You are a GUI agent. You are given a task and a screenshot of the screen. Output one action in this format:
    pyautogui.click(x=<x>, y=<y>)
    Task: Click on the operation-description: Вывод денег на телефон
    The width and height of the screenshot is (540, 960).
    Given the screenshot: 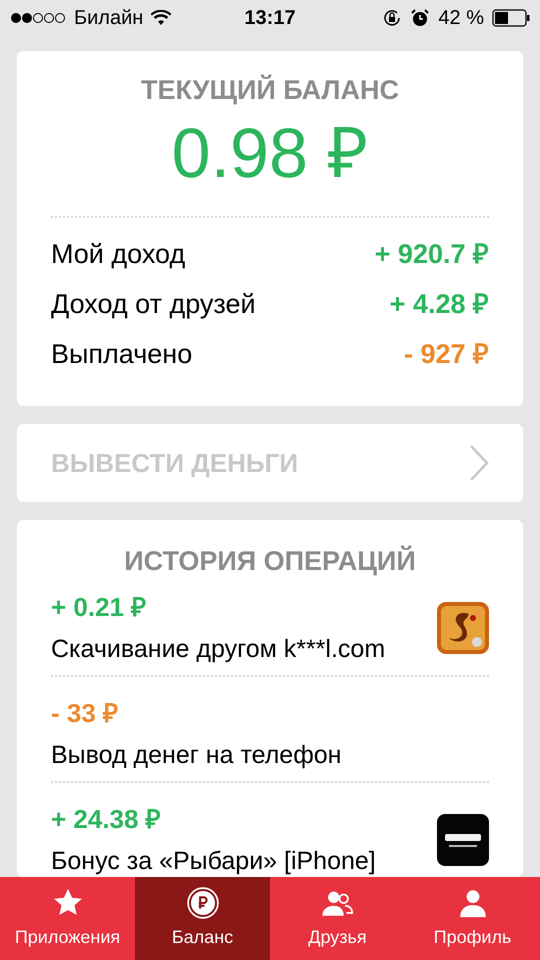 What is the action you would take?
    pyautogui.click(x=196, y=755)
    